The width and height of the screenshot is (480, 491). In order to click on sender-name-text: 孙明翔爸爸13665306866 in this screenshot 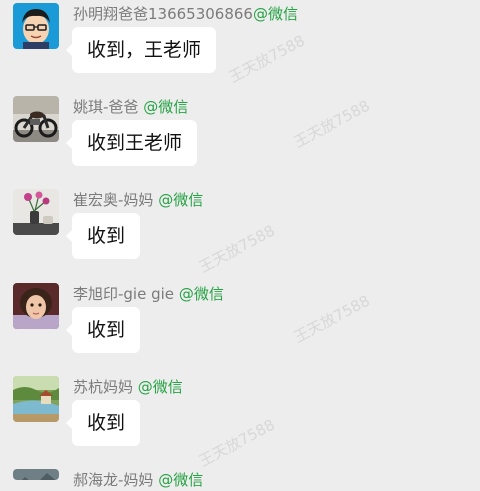, I will do `click(163, 14)`.